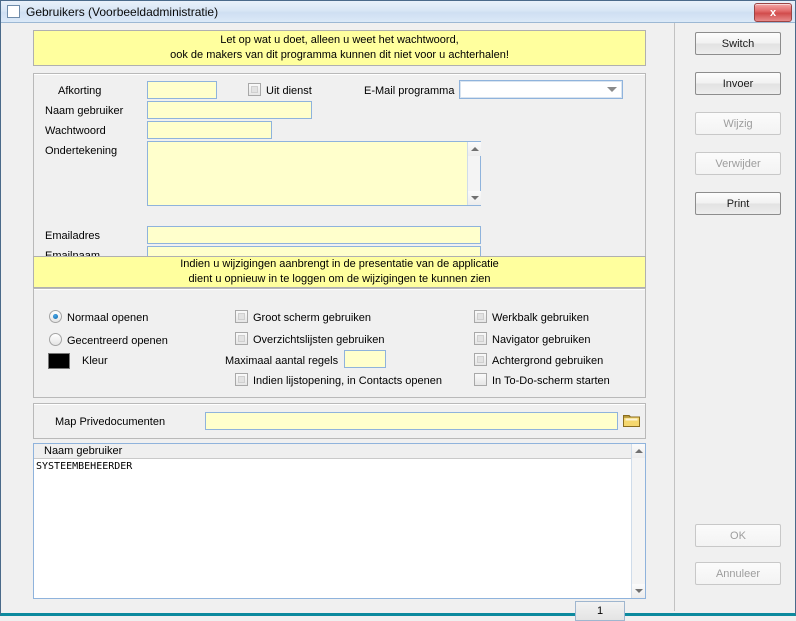  What do you see at coordinates (182, 90) in the screenshot?
I see `afkorting-input` at bounding box center [182, 90].